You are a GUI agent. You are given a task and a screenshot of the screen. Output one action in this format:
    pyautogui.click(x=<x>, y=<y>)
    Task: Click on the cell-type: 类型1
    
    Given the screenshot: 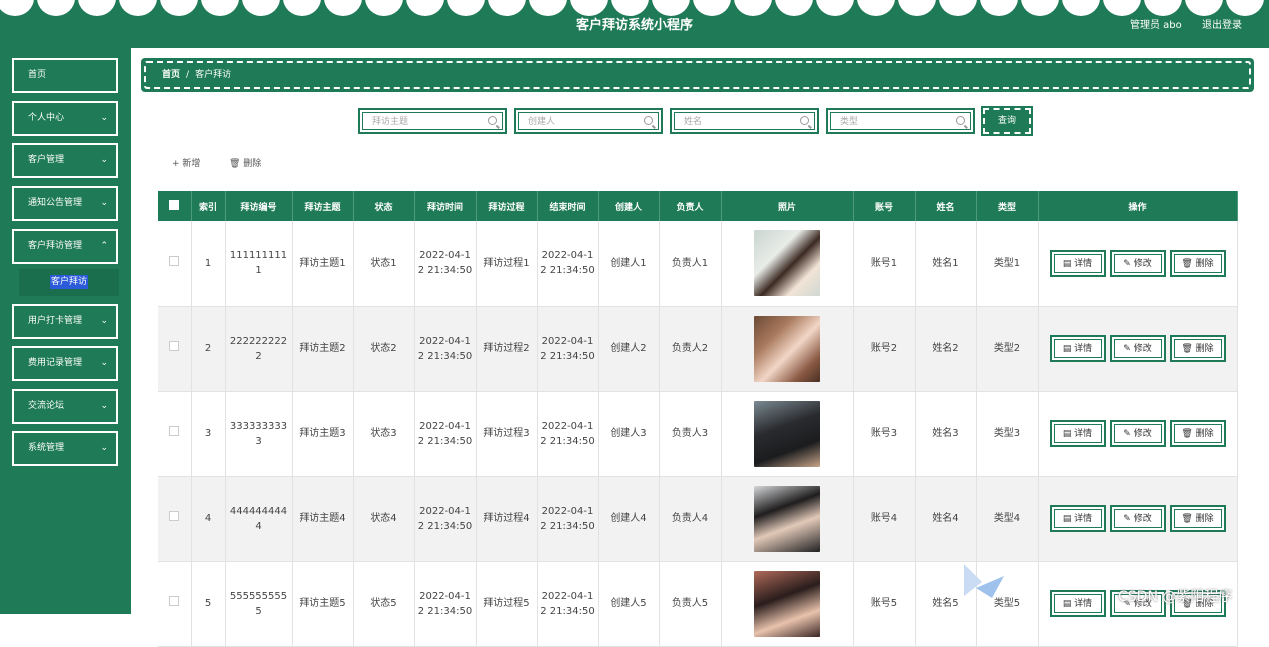 What is the action you would take?
    pyautogui.click(x=1007, y=264)
    